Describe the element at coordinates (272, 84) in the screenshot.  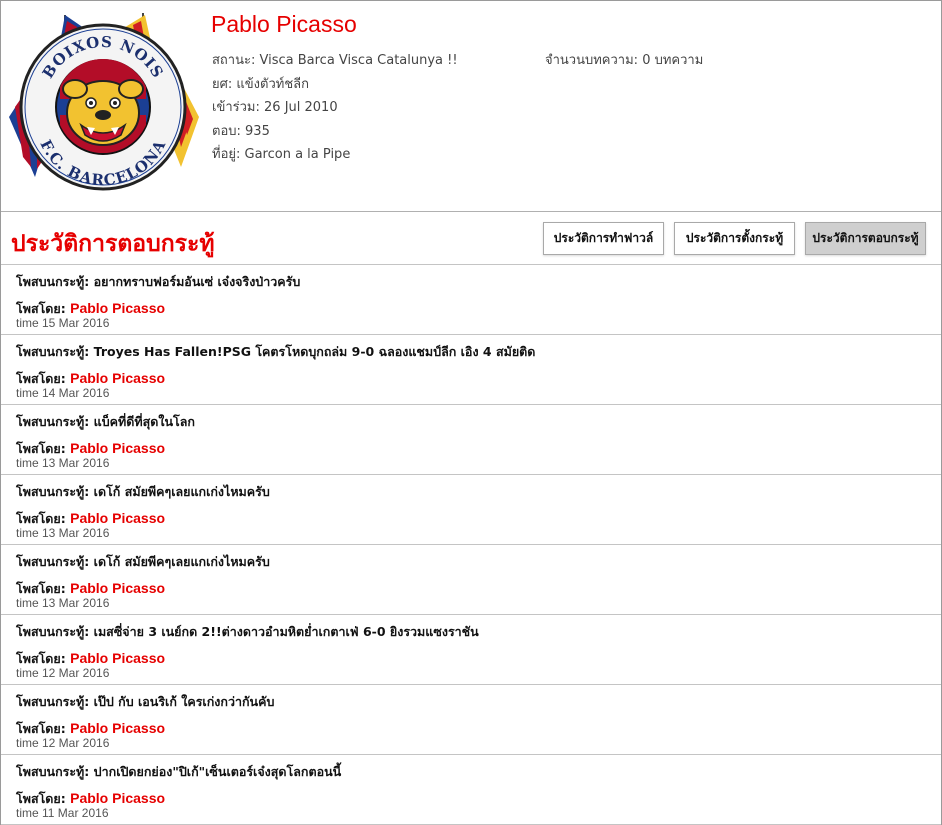
I see `rank-value: แข้งตัวท์ชลีก` at that location.